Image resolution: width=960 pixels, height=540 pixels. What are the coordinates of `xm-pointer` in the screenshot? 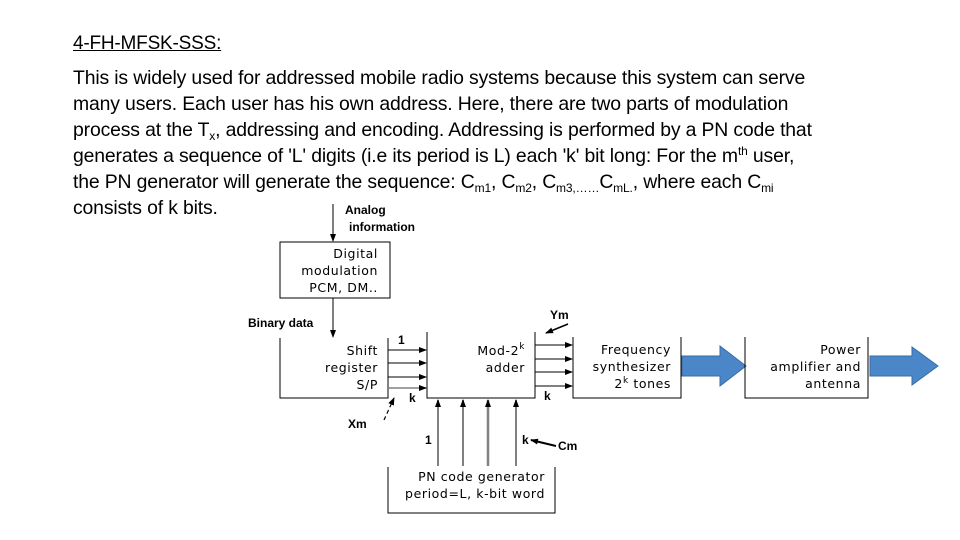 It's located at (389, 409).